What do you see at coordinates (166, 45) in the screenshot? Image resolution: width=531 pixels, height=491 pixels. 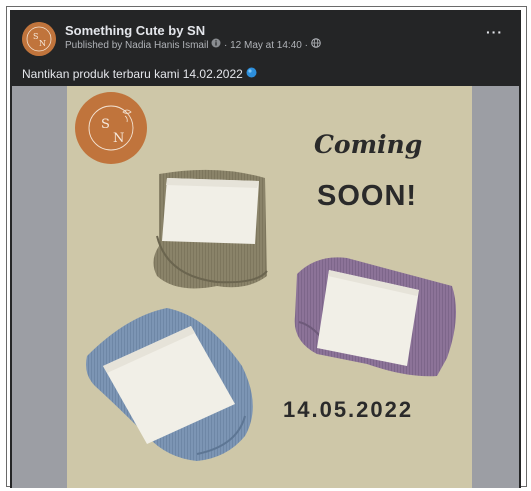 I see `publisher-name: Nadia Hanis Ismail` at bounding box center [166, 45].